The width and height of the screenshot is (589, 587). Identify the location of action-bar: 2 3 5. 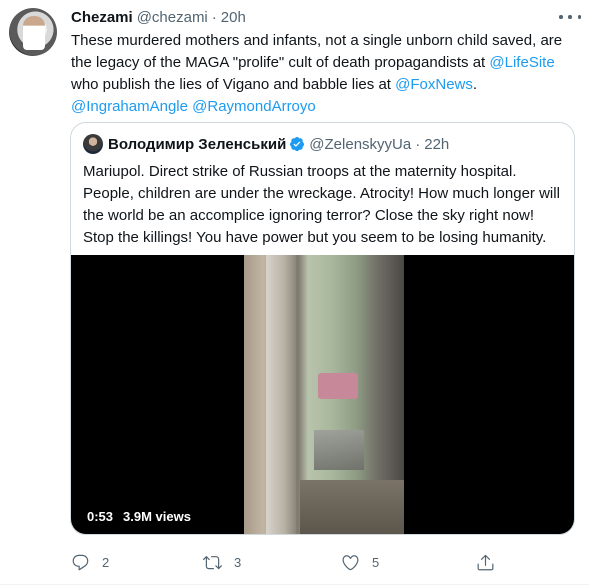
(294, 562).